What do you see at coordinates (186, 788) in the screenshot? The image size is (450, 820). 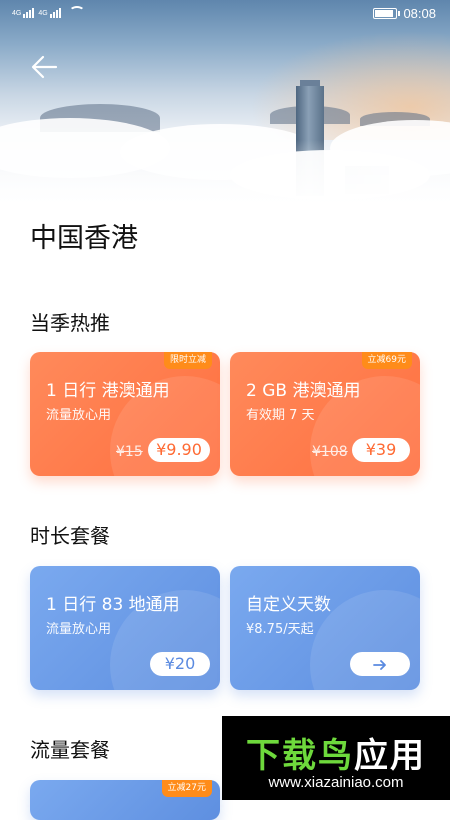 I see `discount-badge: 立减27元` at bounding box center [186, 788].